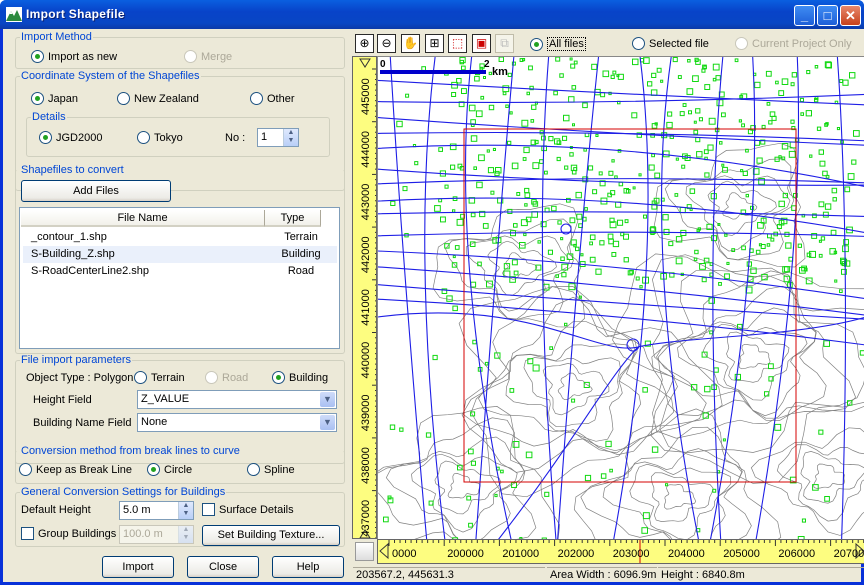 The width and height of the screenshot is (864, 585). I want to click on title-bar: Import Shapefile _ □ ✕, so click(432, 14).